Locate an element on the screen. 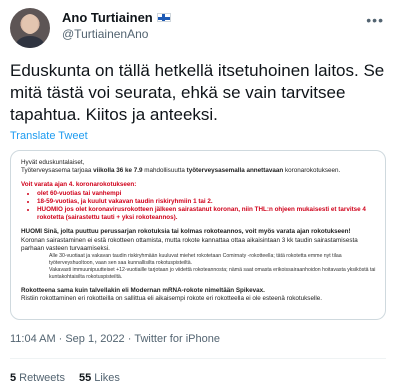 This screenshot has height=392, width=396. tweet-time: 11:04 AM is located at coordinates (33, 339).